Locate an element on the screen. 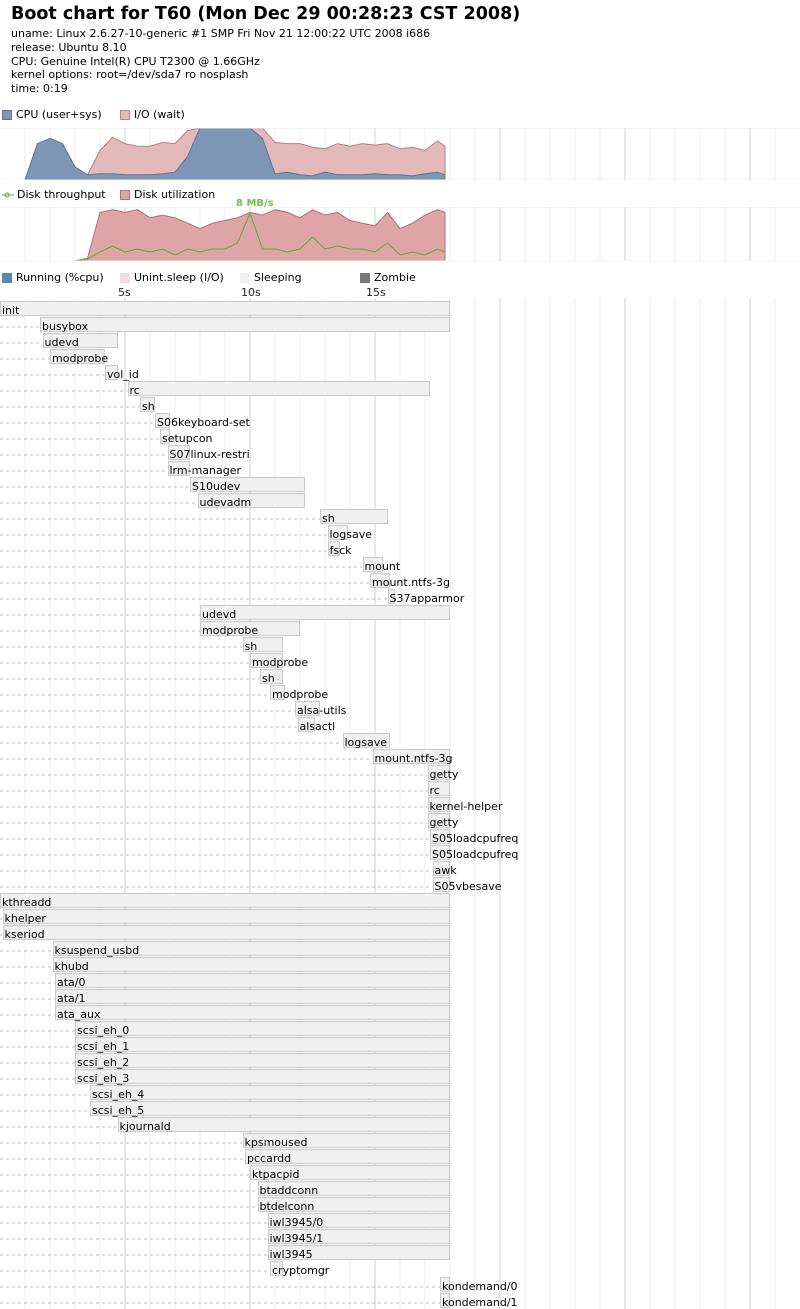  legend-unint-swatch is located at coordinates (125, 277).